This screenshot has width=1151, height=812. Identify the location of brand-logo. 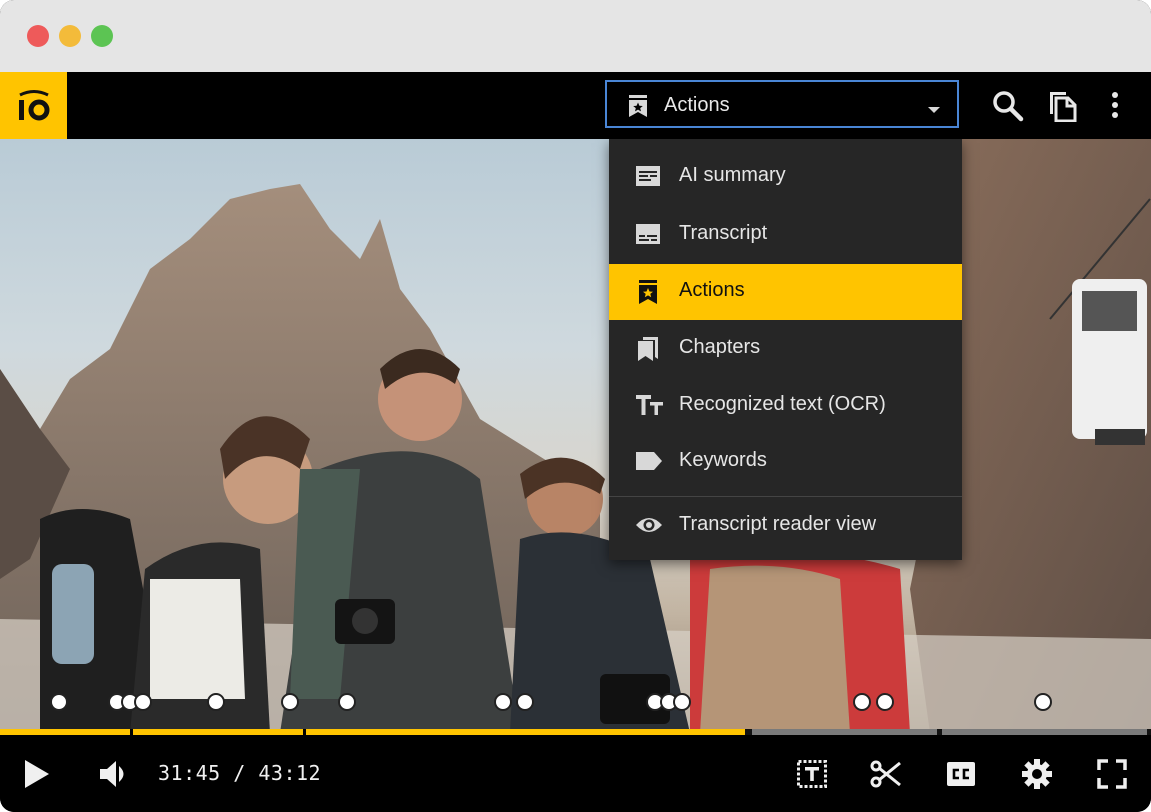
(33, 105).